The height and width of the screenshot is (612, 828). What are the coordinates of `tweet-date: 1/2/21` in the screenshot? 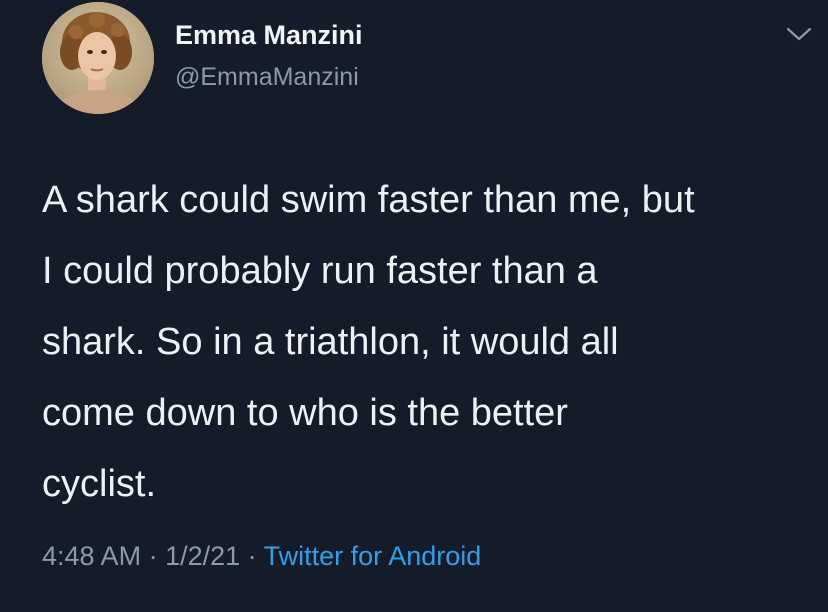 It's located at (202, 556).